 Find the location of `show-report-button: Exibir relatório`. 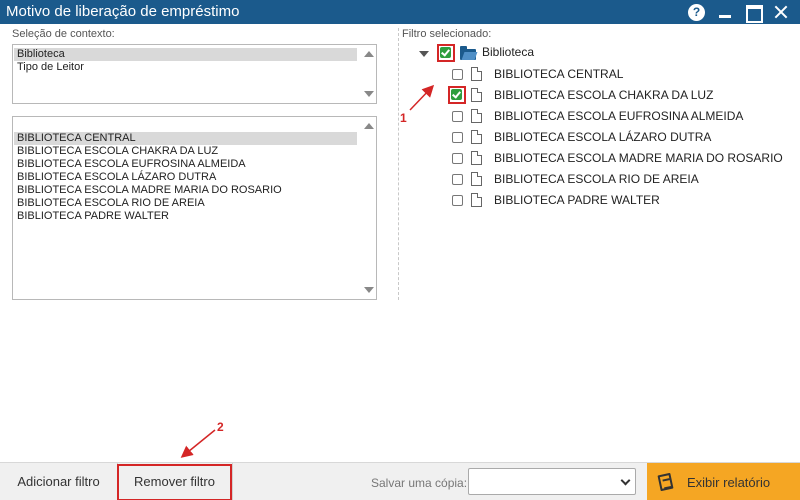

show-report-button: Exibir relatório is located at coordinates (723, 481).